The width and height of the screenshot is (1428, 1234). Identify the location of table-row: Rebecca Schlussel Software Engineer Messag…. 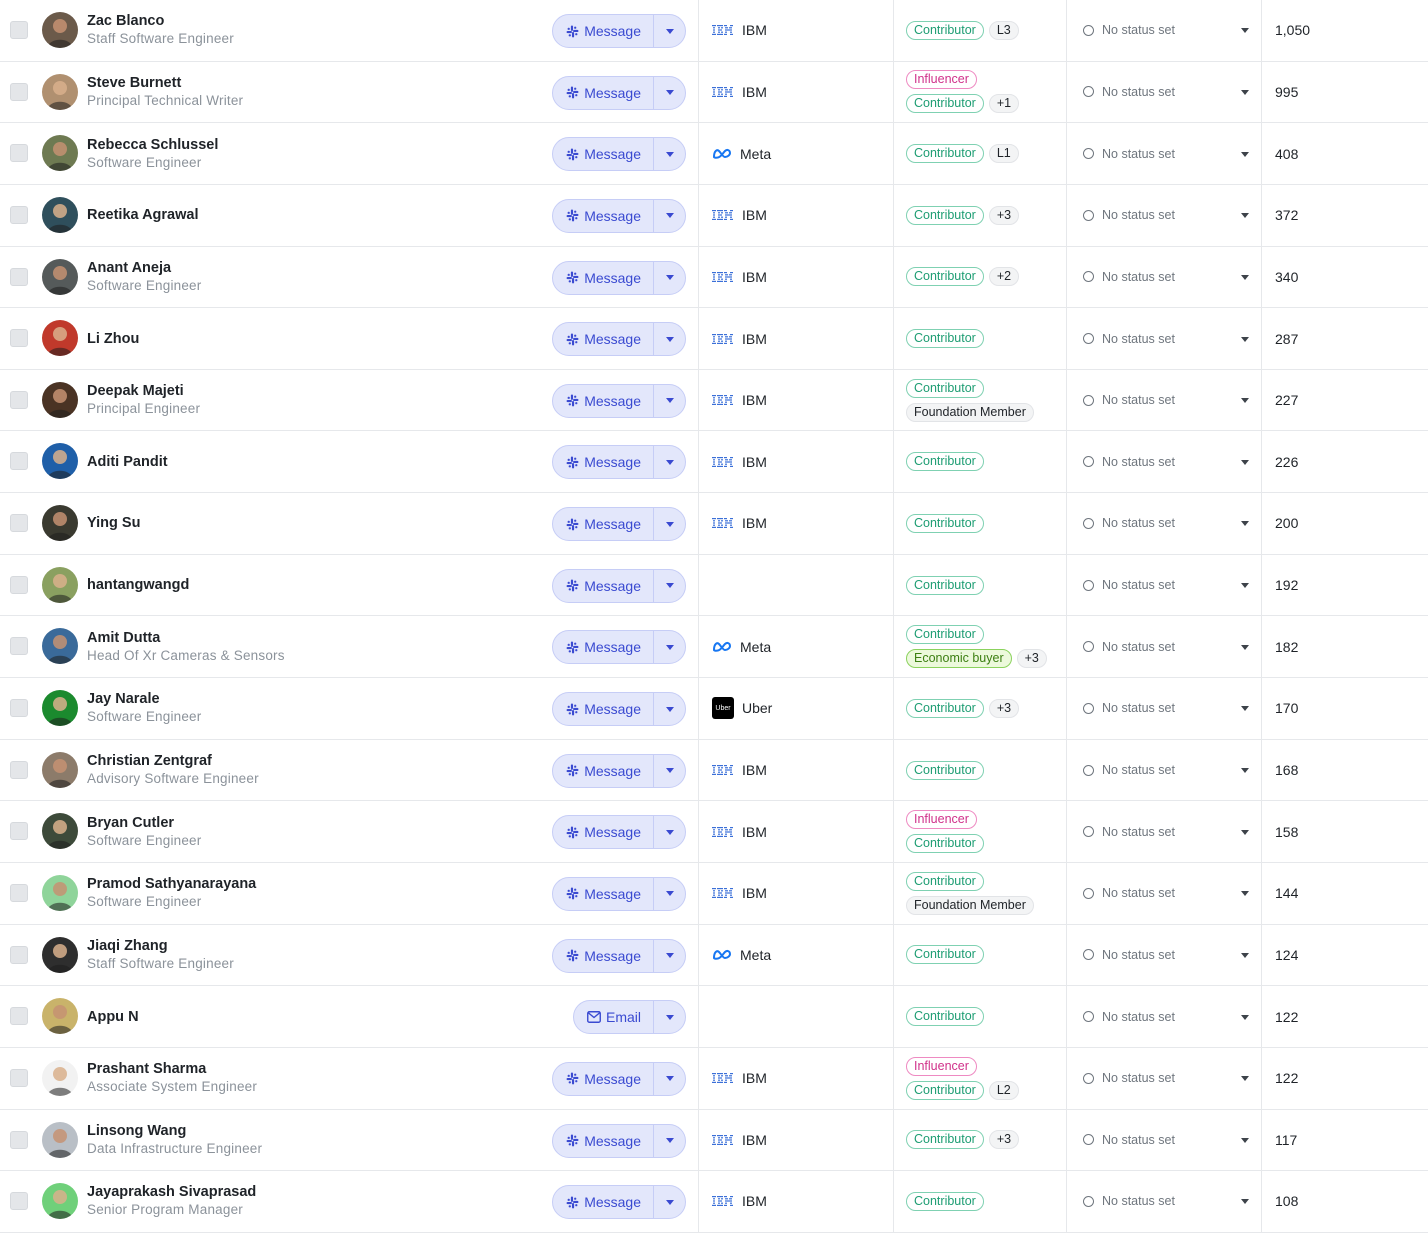
(714, 154).